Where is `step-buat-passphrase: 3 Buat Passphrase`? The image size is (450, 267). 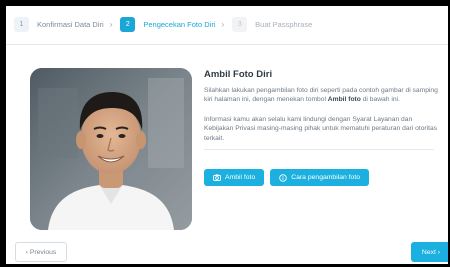
step-buat-passphrase: 3 Buat Passphrase is located at coordinates (272, 24).